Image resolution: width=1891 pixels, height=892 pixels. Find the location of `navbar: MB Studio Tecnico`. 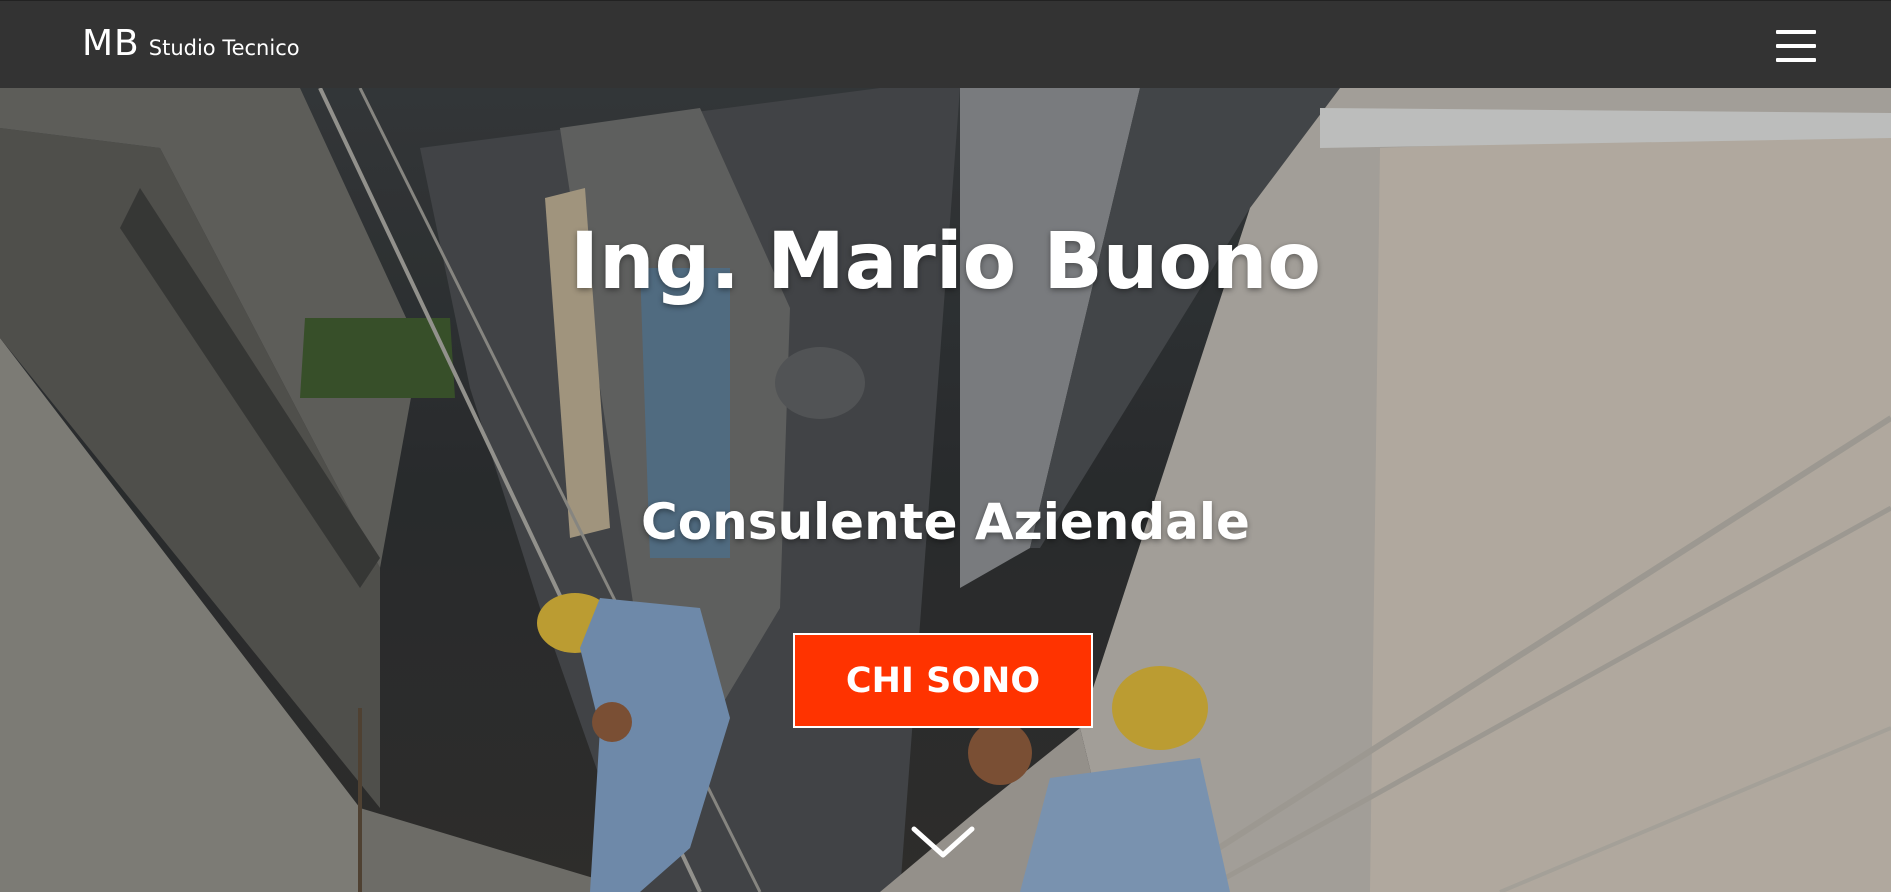

navbar: MB Studio Tecnico is located at coordinates (945, 44).